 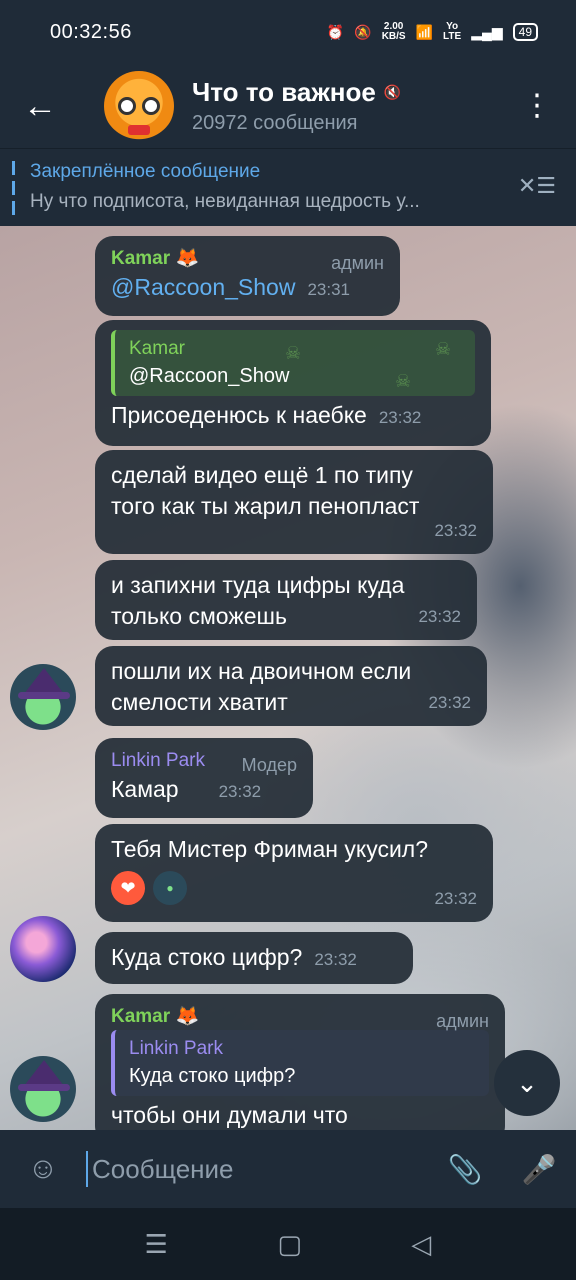 I want to click on message-text-line: пошли их на двоичном если, so click(x=261, y=671).